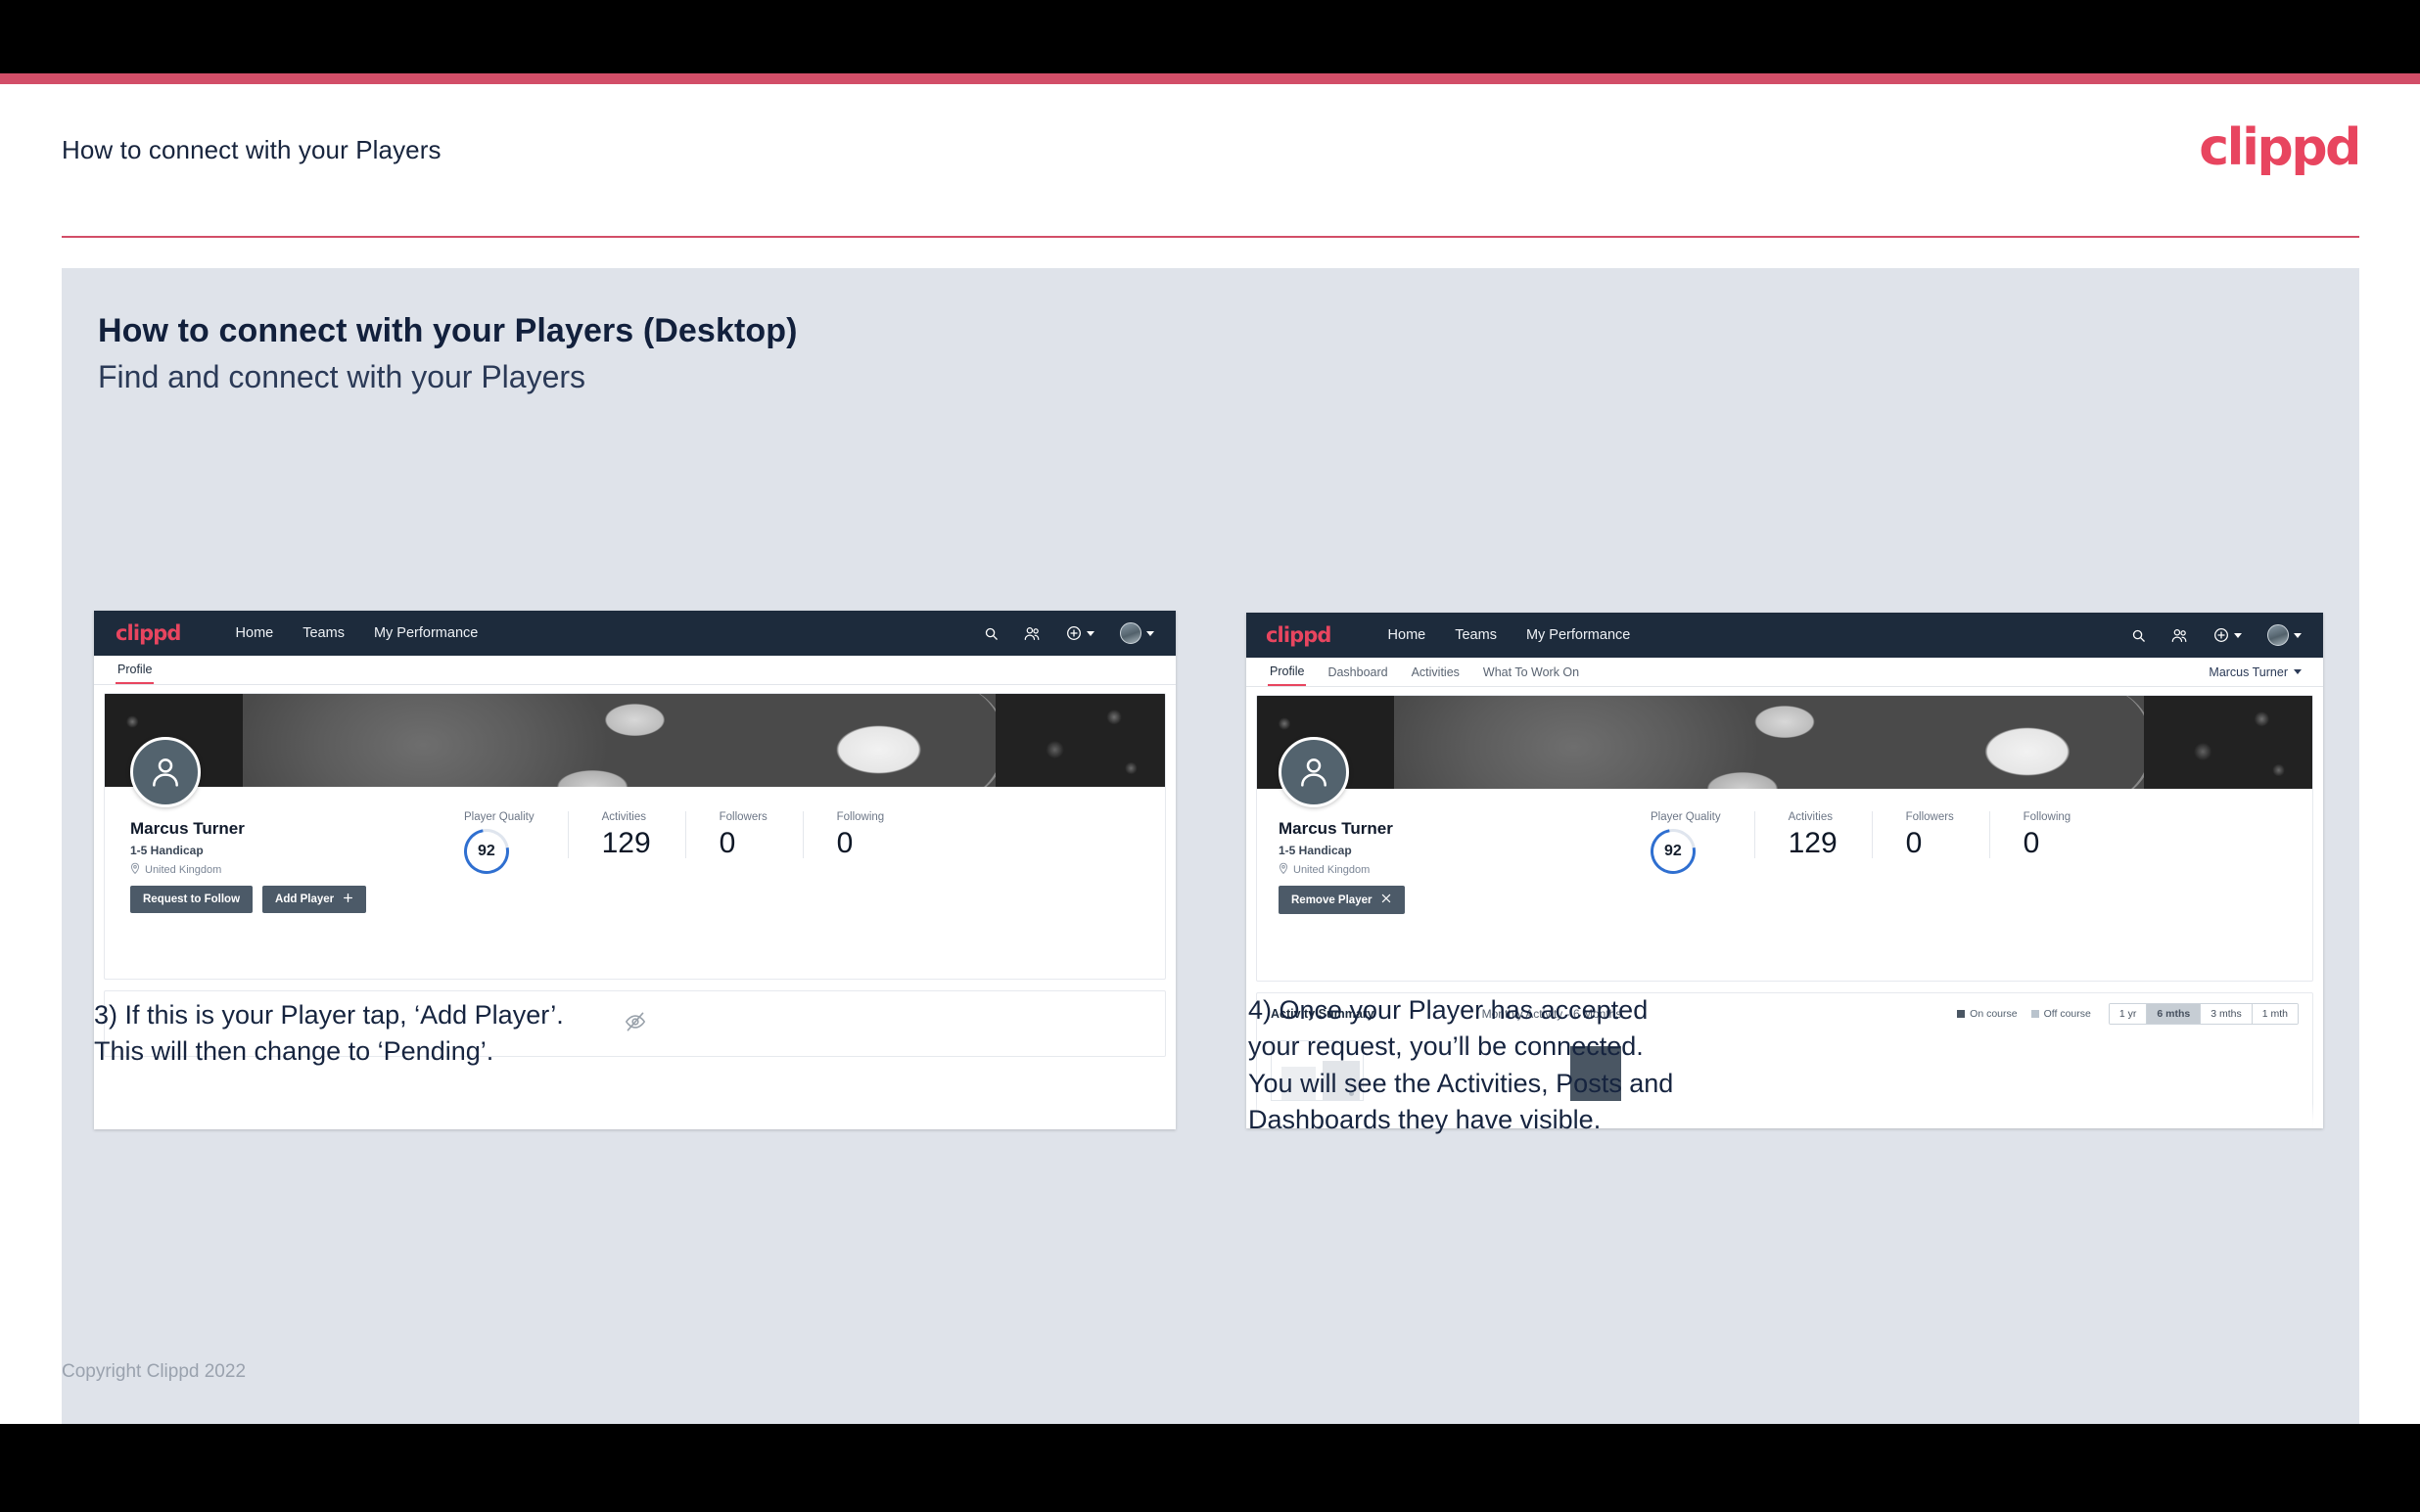  I want to click on stat-player-quality: Player Quality 92, so click(505, 847).